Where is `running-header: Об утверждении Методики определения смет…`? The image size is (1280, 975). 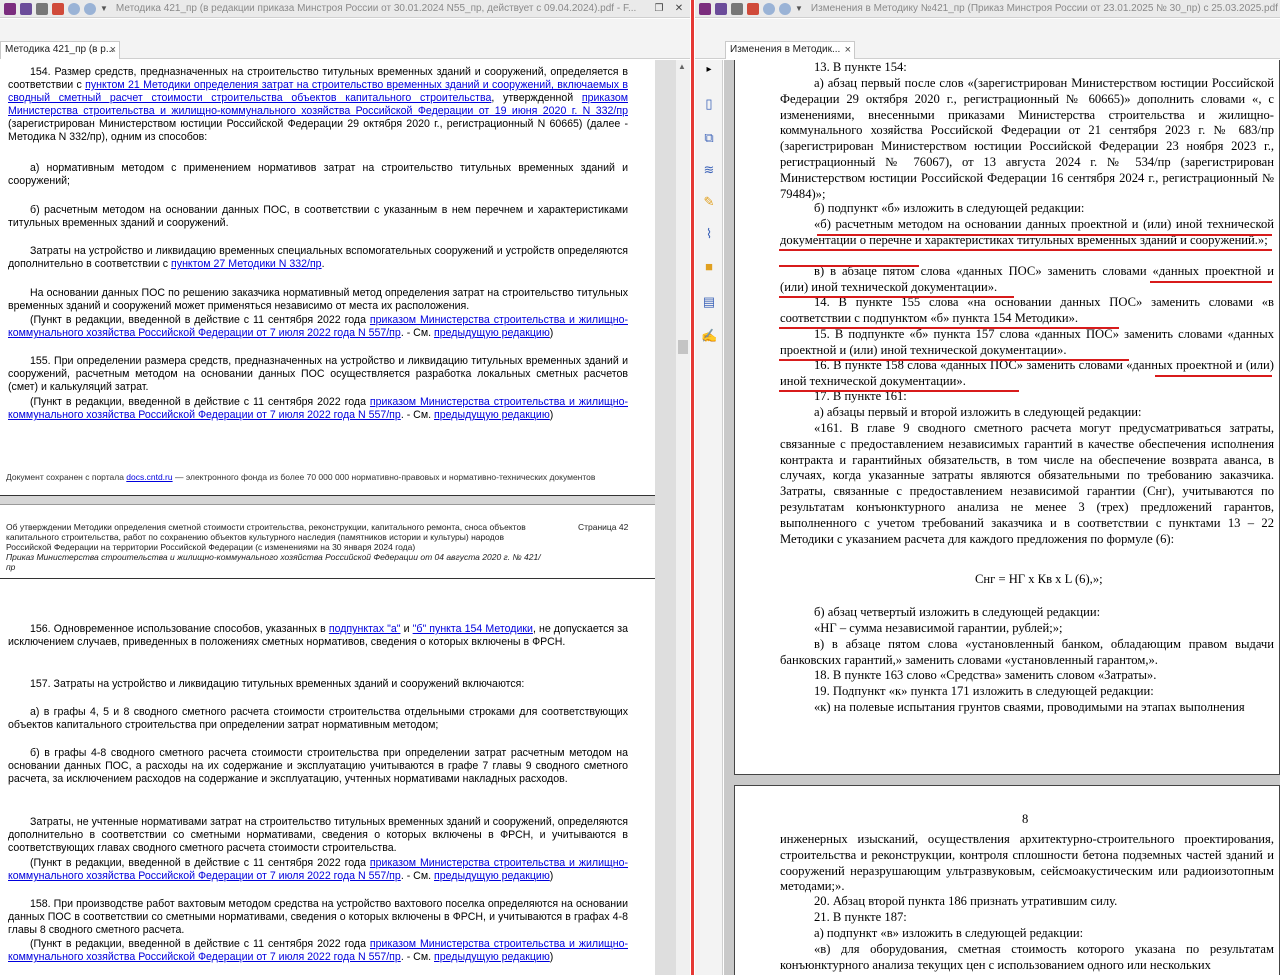
running-header: Об утверждении Методики определения смет… is located at coordinates (273, 547).